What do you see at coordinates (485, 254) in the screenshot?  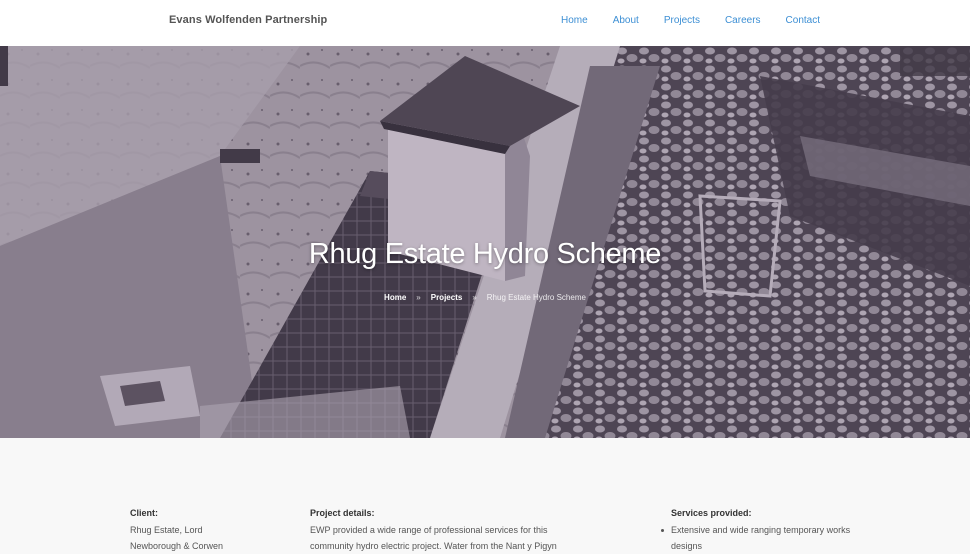 I see `page-title: Rhug Estate Hydro Scheme` at bounding box center [485, 254].